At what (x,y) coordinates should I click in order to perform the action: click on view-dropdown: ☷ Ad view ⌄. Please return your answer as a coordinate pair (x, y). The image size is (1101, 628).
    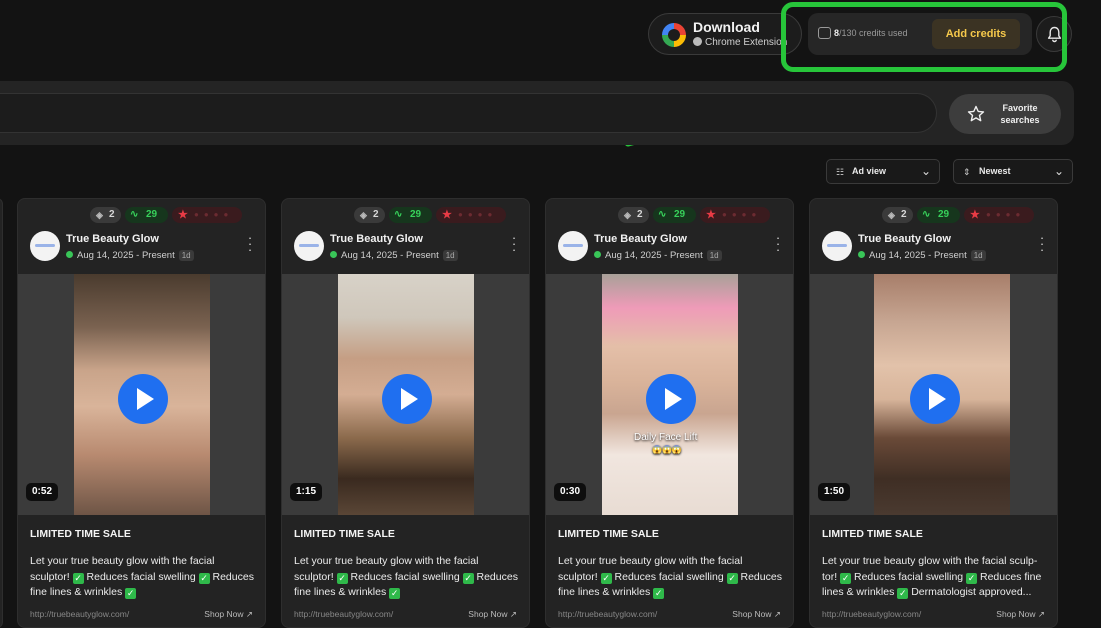
    Looking at the image, I should click on (883, 171).